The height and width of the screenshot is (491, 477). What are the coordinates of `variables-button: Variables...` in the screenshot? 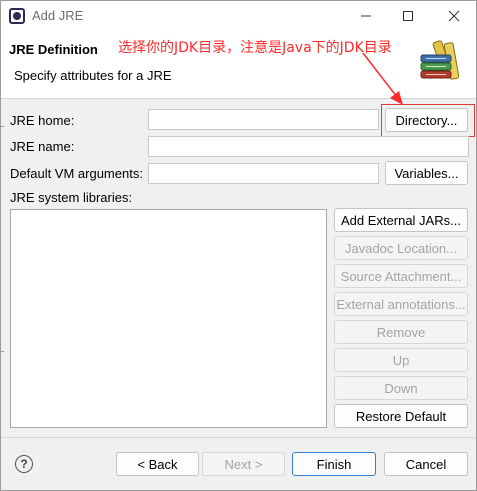 It's located at (426, 173).